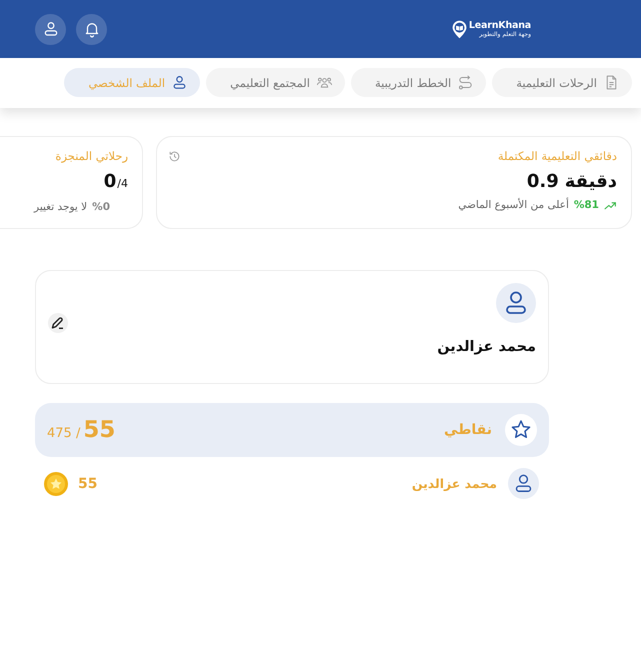 The width and height of the screenshot is (641, 650). I want to click on pencil-icon, so click(58, 323).